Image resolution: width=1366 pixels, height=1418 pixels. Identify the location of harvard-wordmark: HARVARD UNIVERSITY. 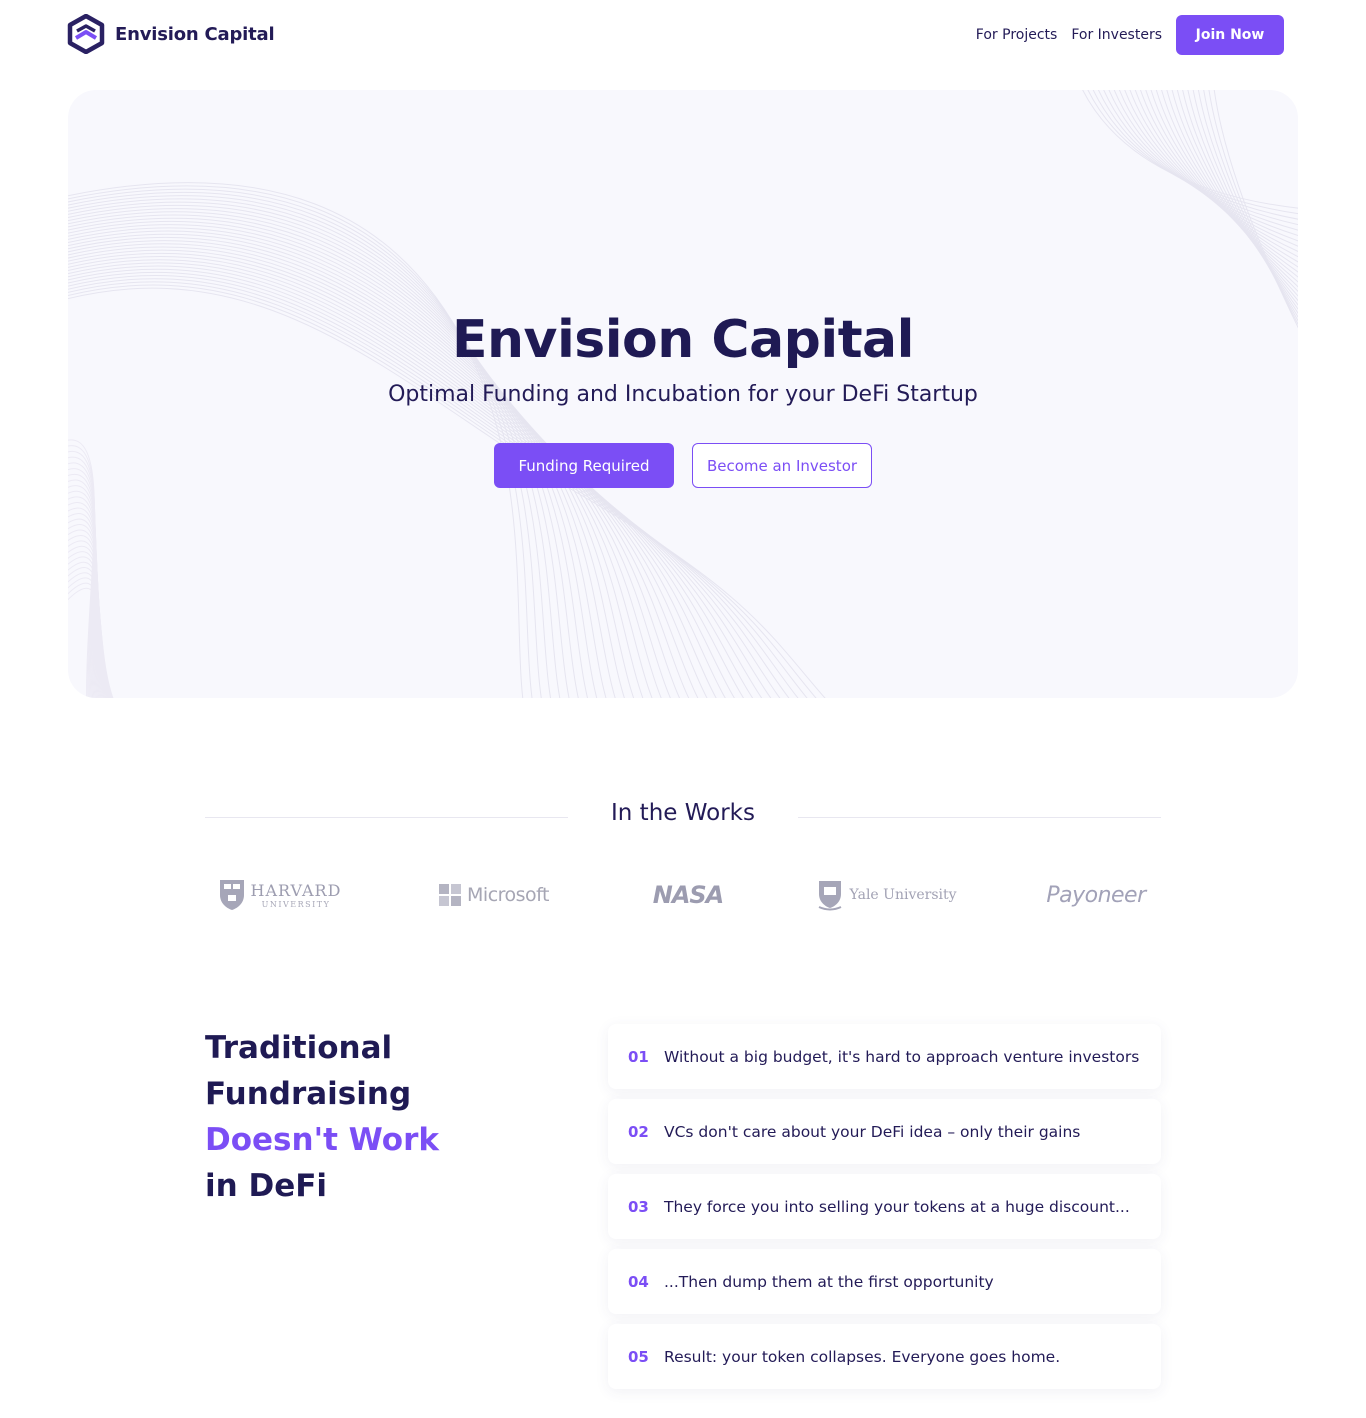
(296, 895).